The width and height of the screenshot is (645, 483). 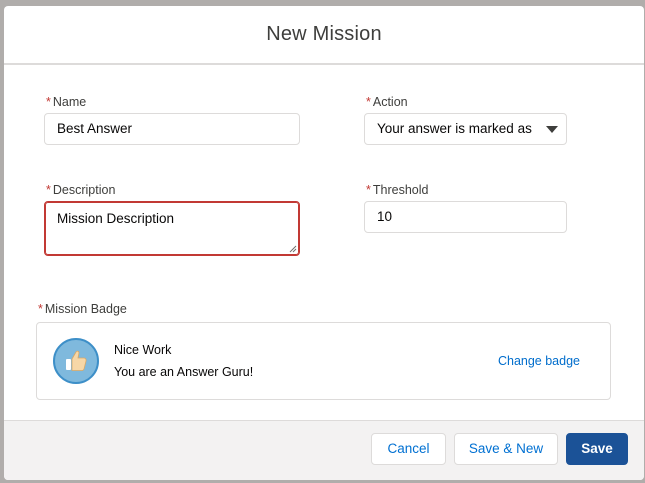 I want to click on description-textarea-value: Mission Description, so click(x=116, y=218).